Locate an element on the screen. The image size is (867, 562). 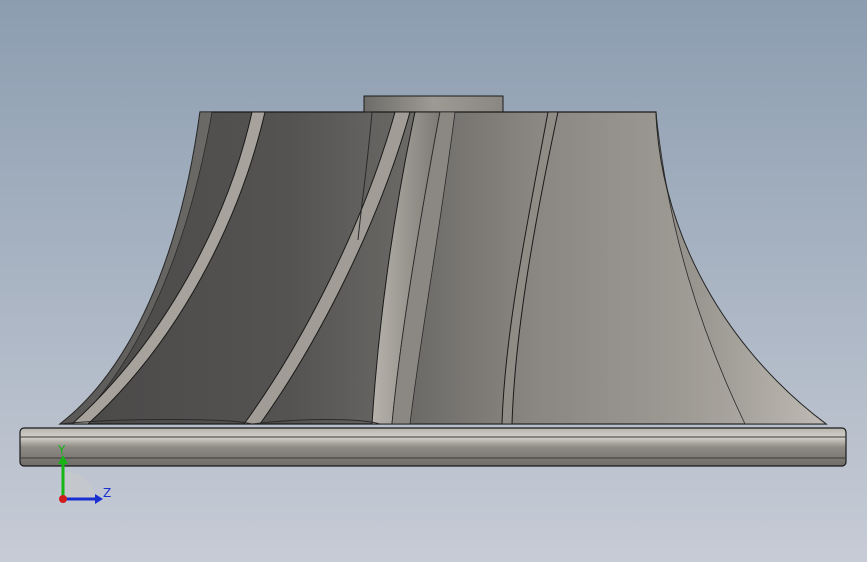
z-axis-label: Z is located at coordinates (107, 493).